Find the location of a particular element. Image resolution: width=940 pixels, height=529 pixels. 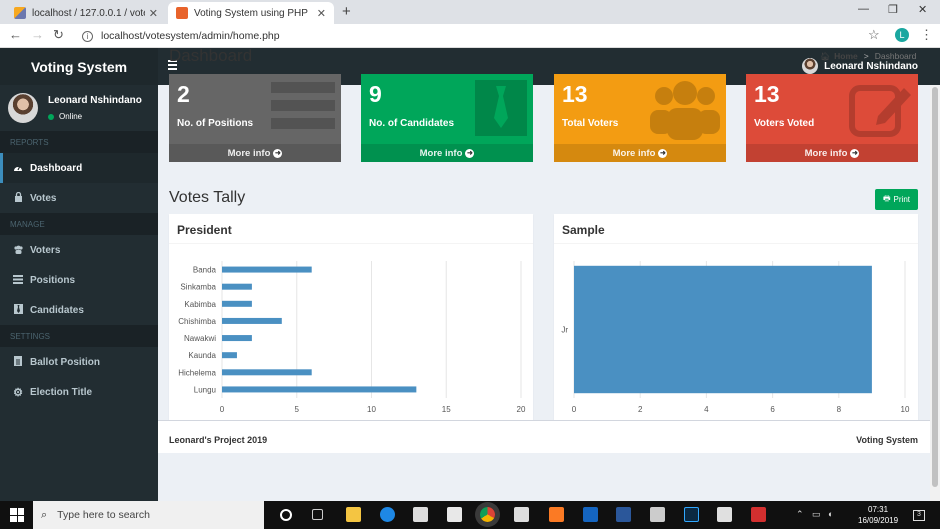

chart-title: President is located at coordinates (351, 230).